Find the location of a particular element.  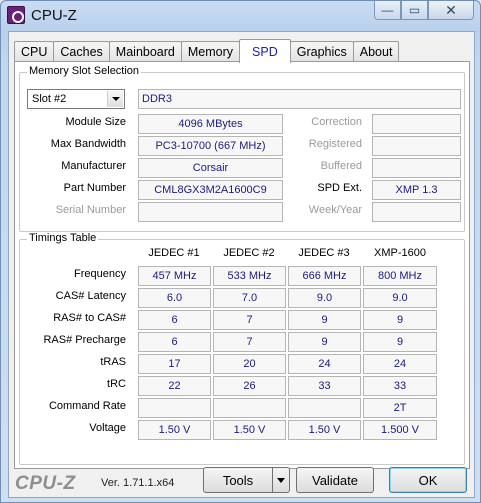

close-button: ✕ is located at coordinates (451, 10).